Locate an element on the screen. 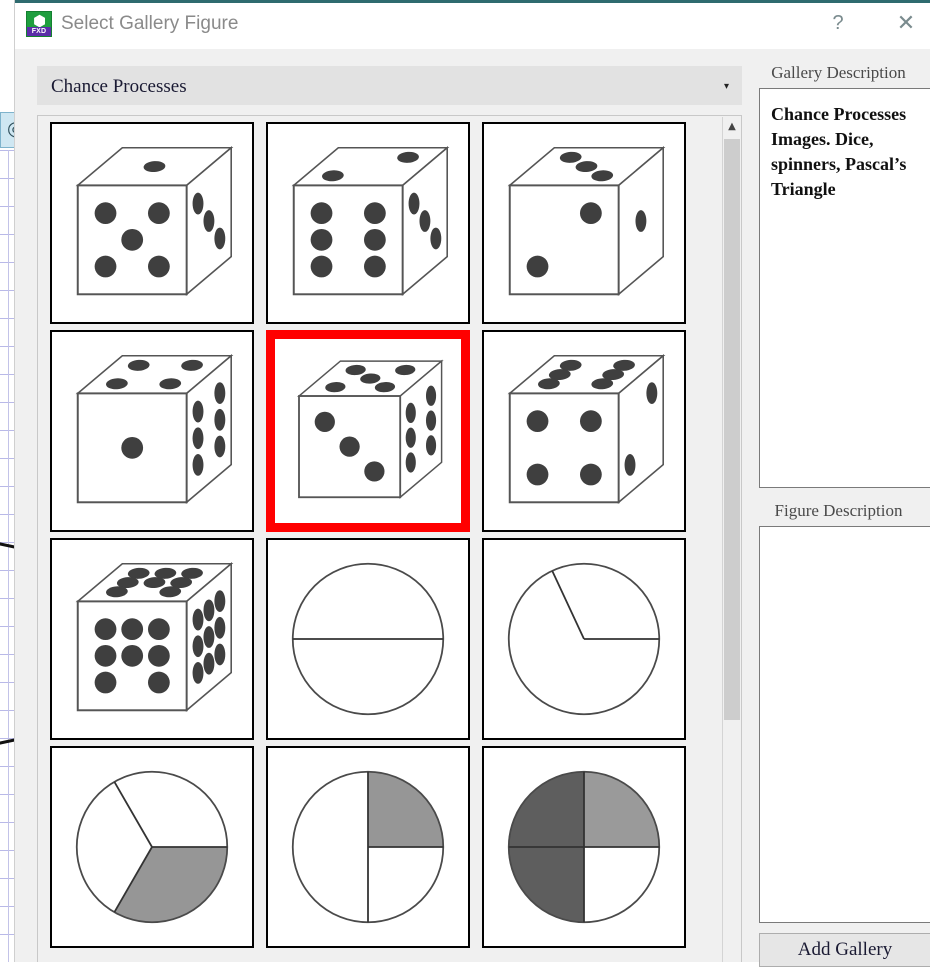 The image size is (930, 967). figure-description-label: Figure Description is located at coordinates (838, 510).